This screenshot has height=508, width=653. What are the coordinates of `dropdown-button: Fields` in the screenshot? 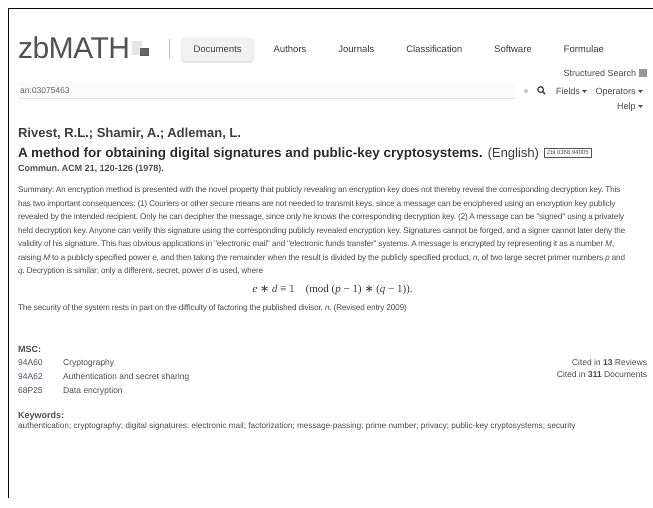 It's located at (572, 91).